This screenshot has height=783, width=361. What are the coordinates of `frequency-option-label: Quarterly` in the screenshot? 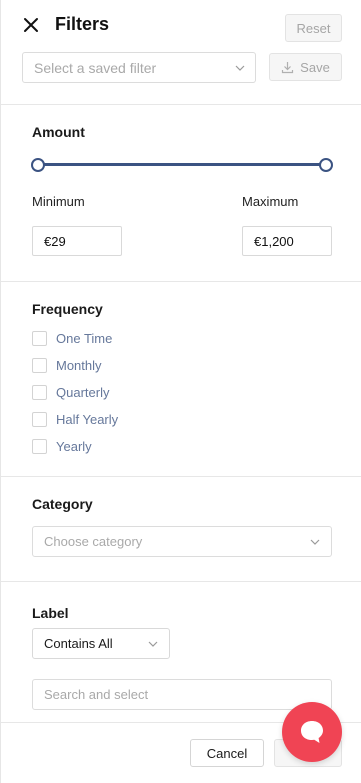 It's located at (83, 392).